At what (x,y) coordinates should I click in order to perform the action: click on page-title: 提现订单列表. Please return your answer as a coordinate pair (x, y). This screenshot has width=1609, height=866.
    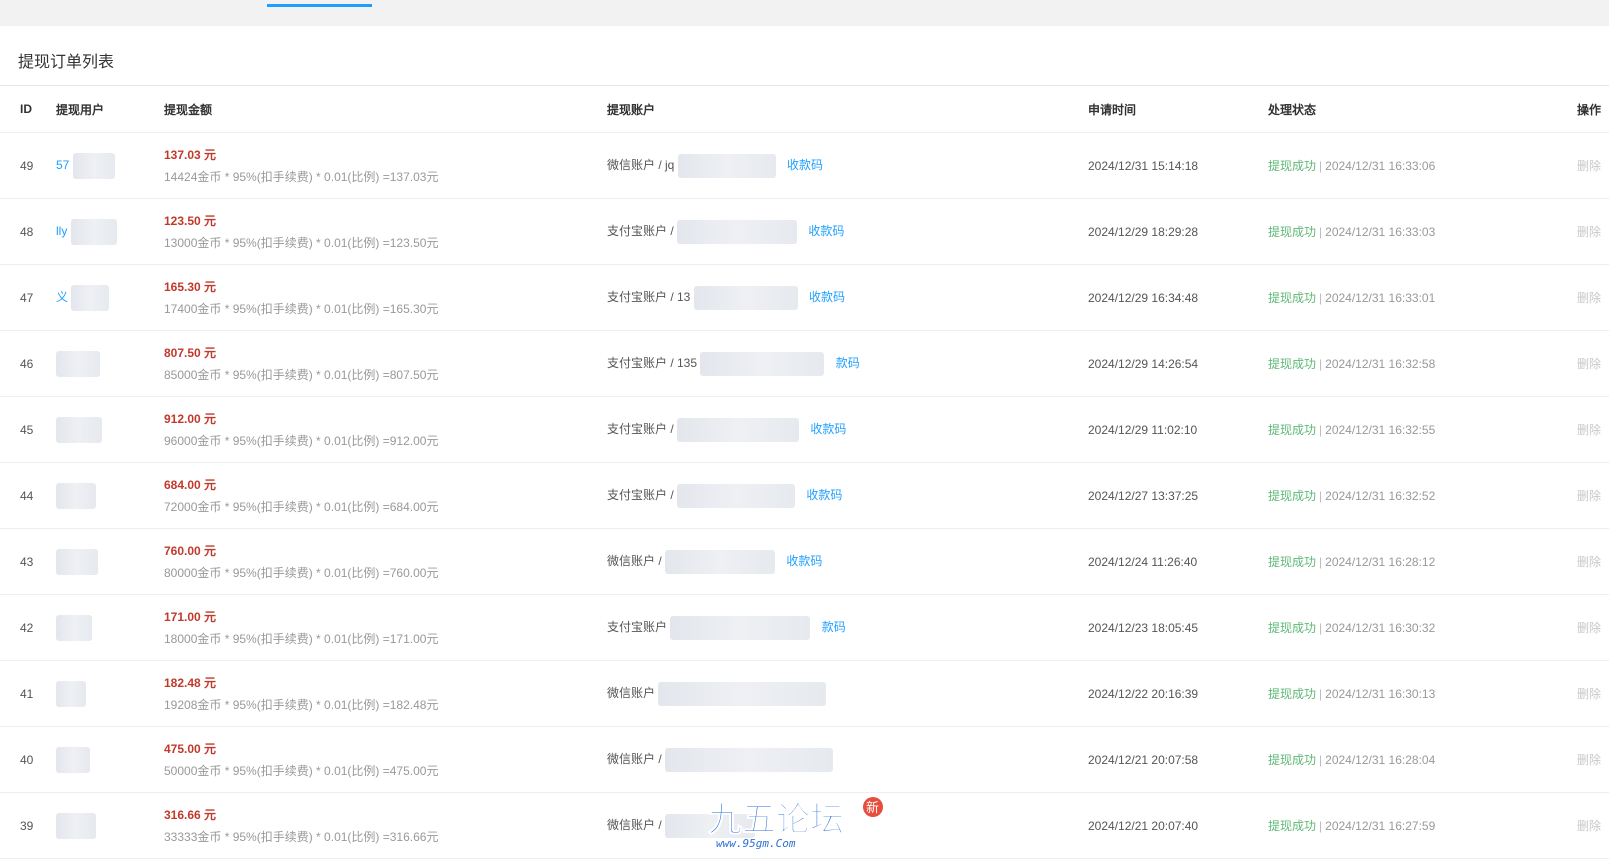
    Looking at the image, I should click on (66, 62).